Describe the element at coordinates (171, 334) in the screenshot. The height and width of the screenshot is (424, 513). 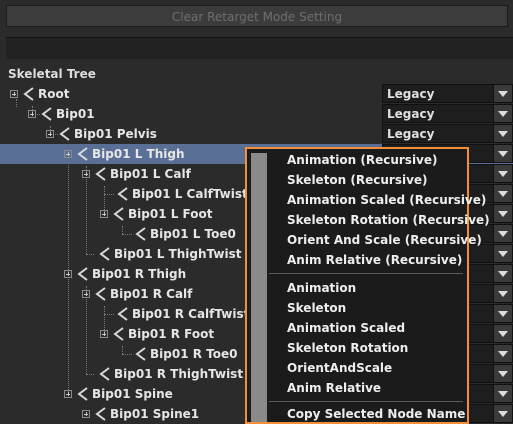
I see `tree-node-label: Bip01 R Foot` at that location.